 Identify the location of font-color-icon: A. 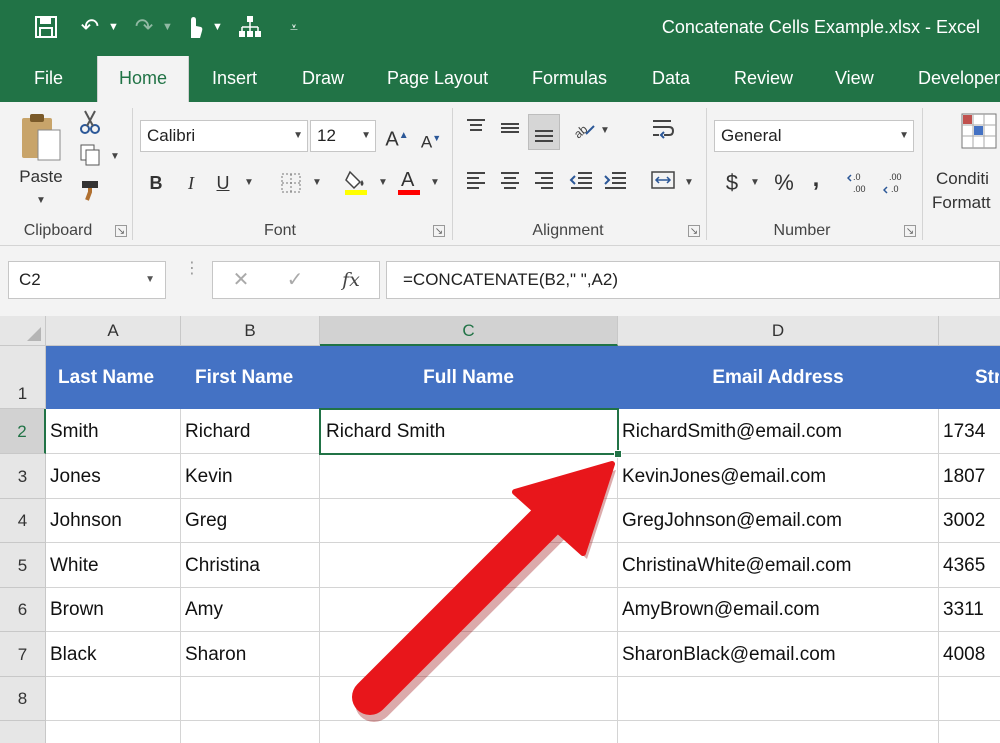
(409, 181).